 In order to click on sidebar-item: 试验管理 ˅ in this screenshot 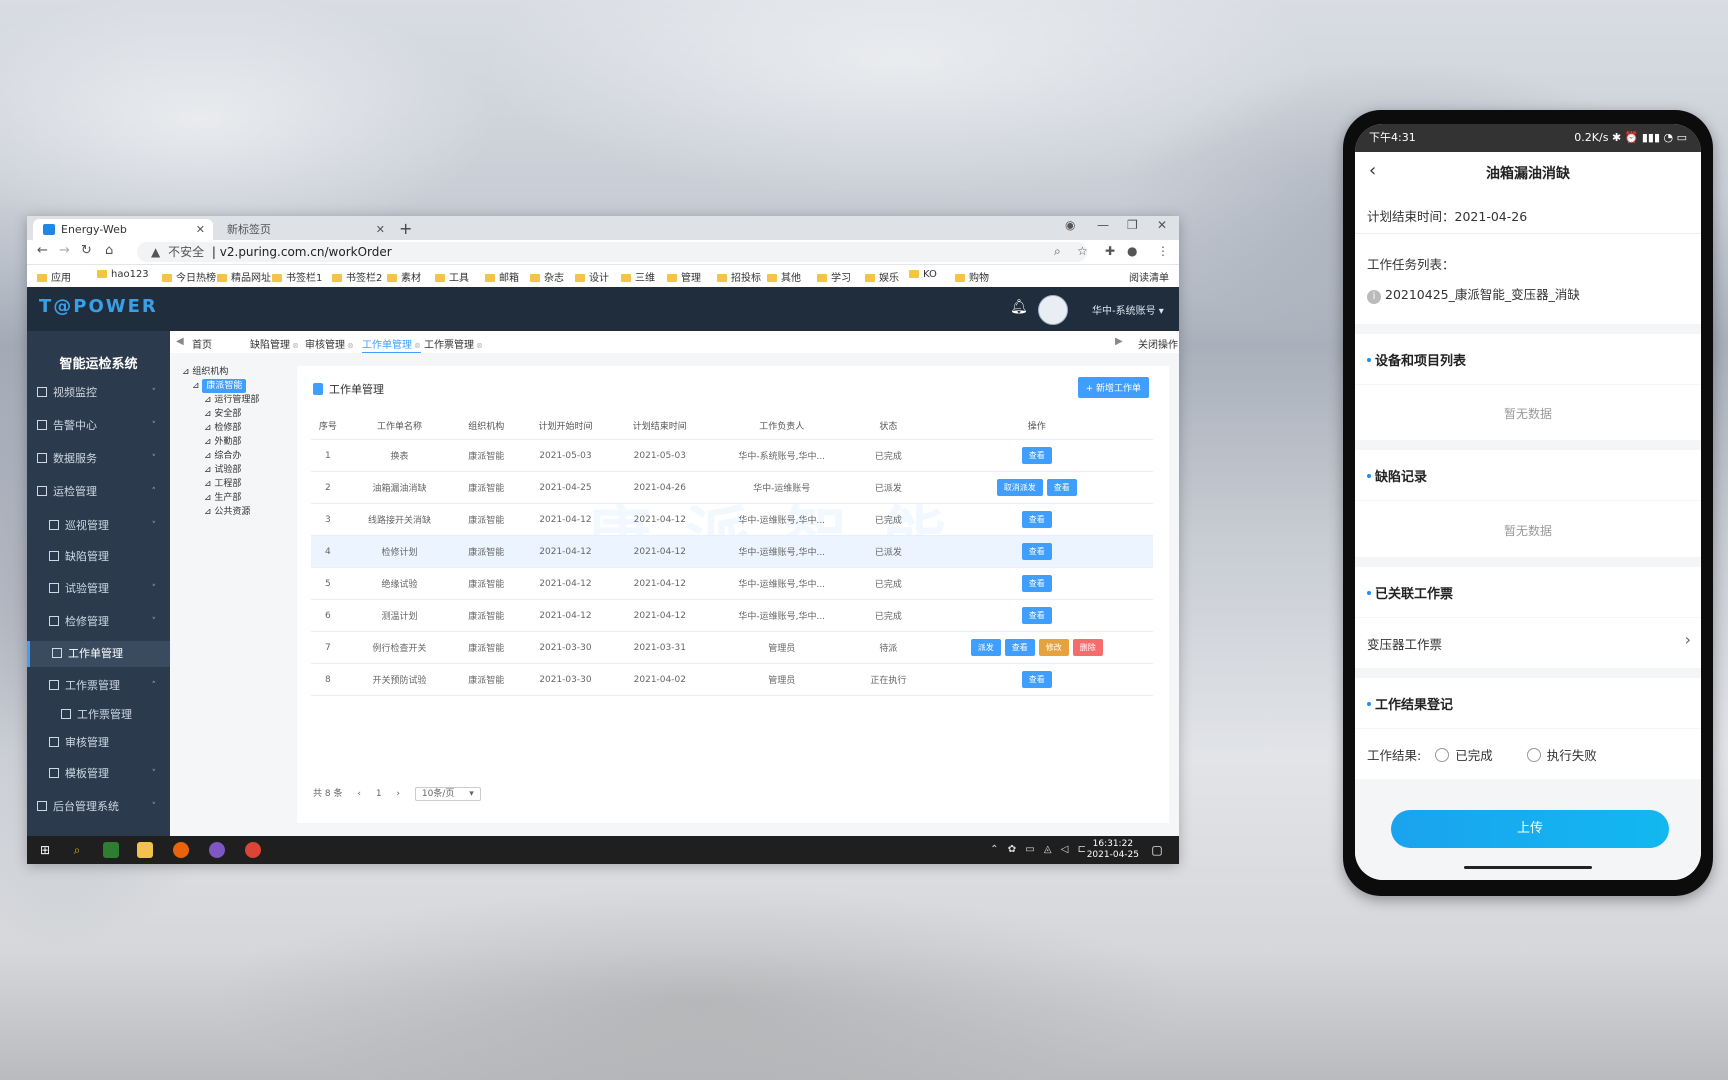, I will do `click(98, 589)`.